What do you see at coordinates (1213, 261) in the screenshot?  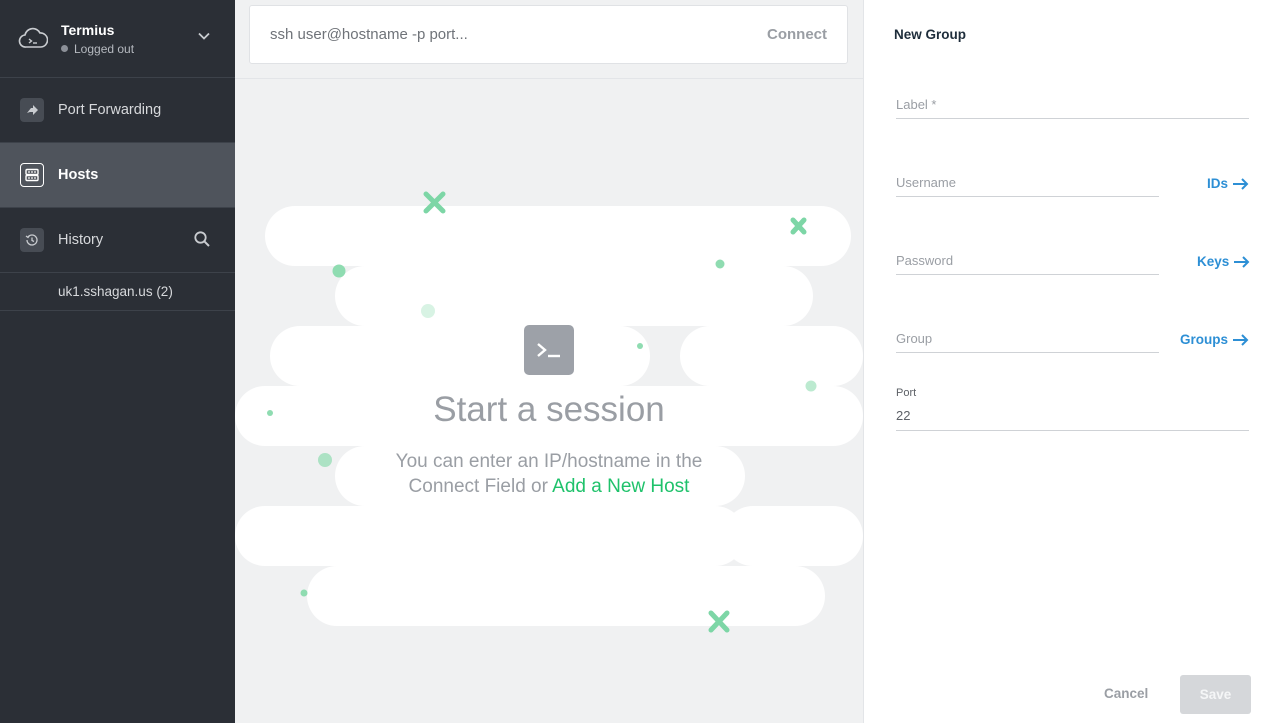 I see `keys-link-label: Keys` at bounding box center [1213, 261].